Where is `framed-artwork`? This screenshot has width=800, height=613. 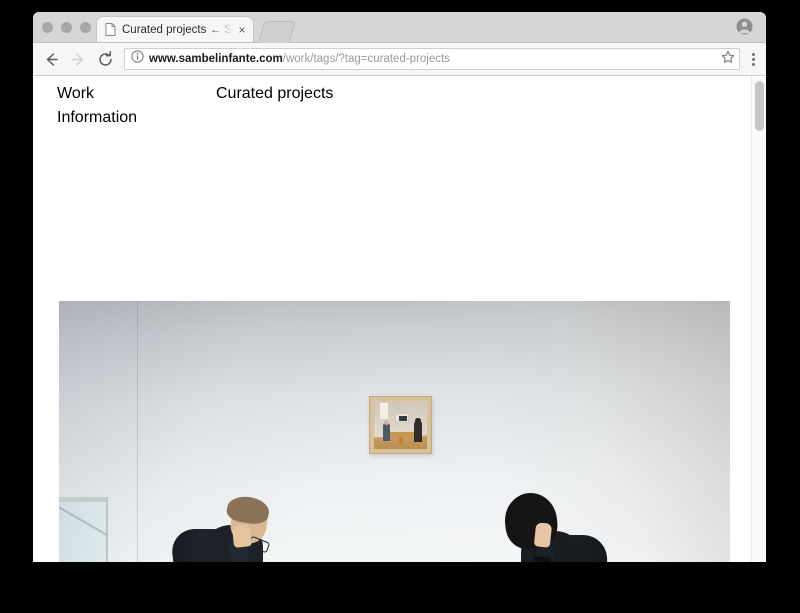
framed-artwork is located at coordinates (400, 425).